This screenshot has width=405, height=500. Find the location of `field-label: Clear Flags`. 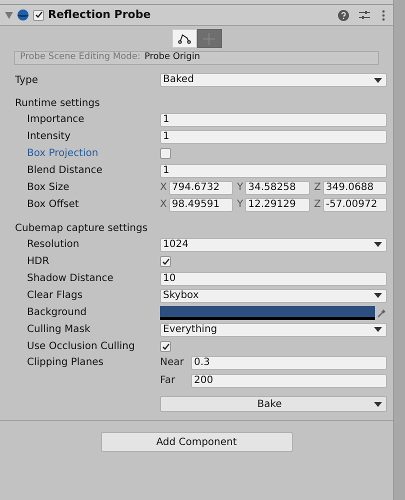

field-label: Clear Flags is located at coordinates (55, 296).